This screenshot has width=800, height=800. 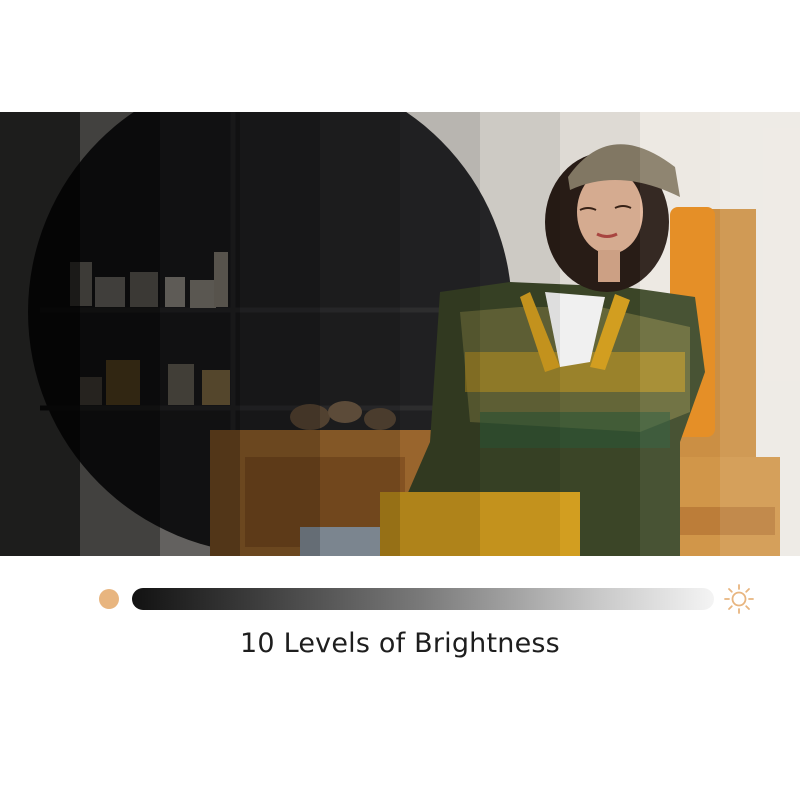 I want to click on sun-icon, so click(x=739, y=599).